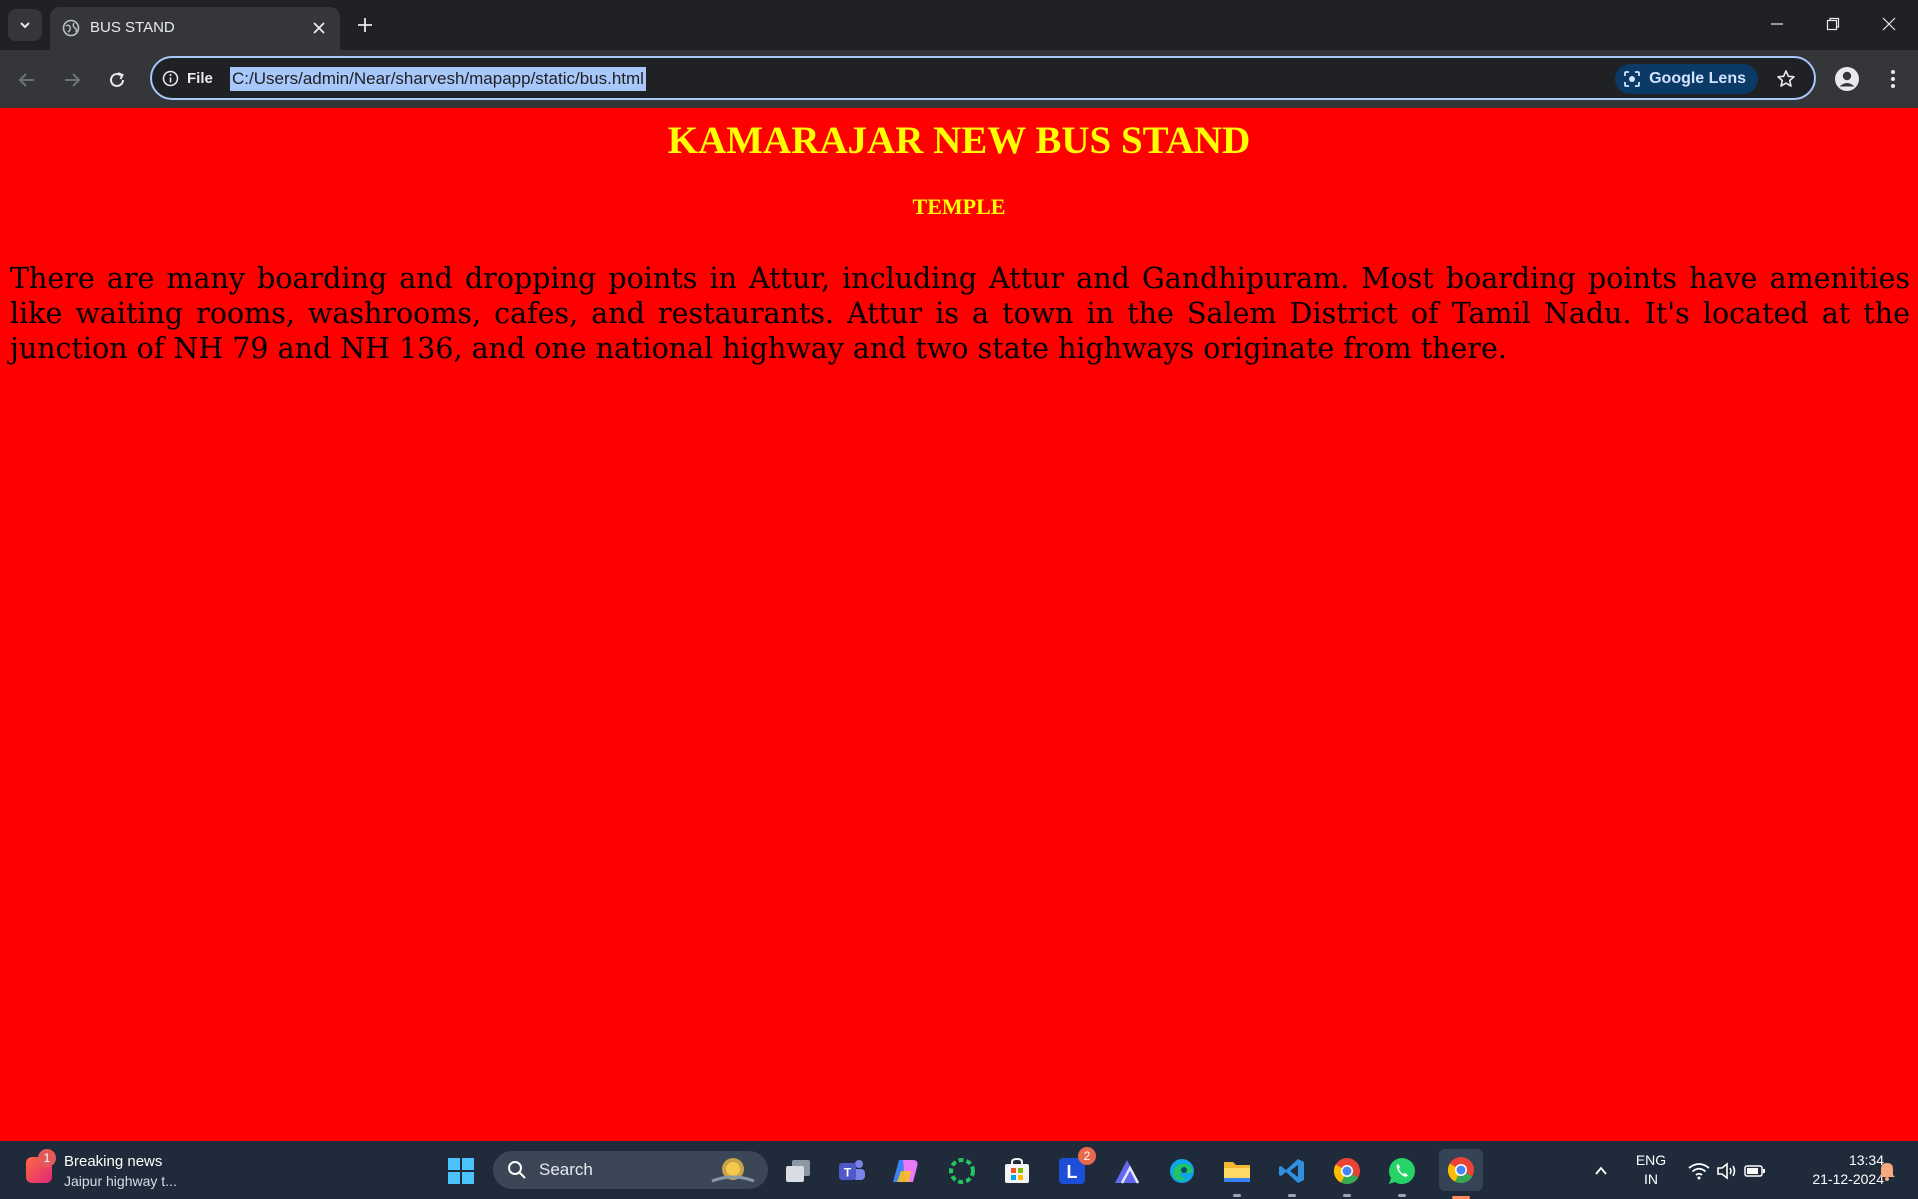  I want to click on arrow-right-icon, so click(73, 80).